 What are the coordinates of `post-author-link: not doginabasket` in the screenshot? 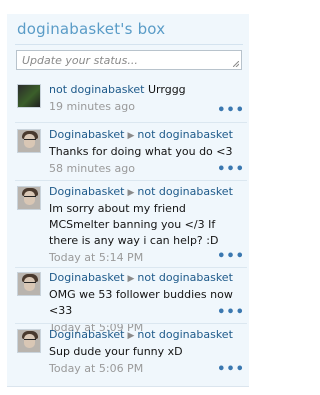 It's located at (97, 89).